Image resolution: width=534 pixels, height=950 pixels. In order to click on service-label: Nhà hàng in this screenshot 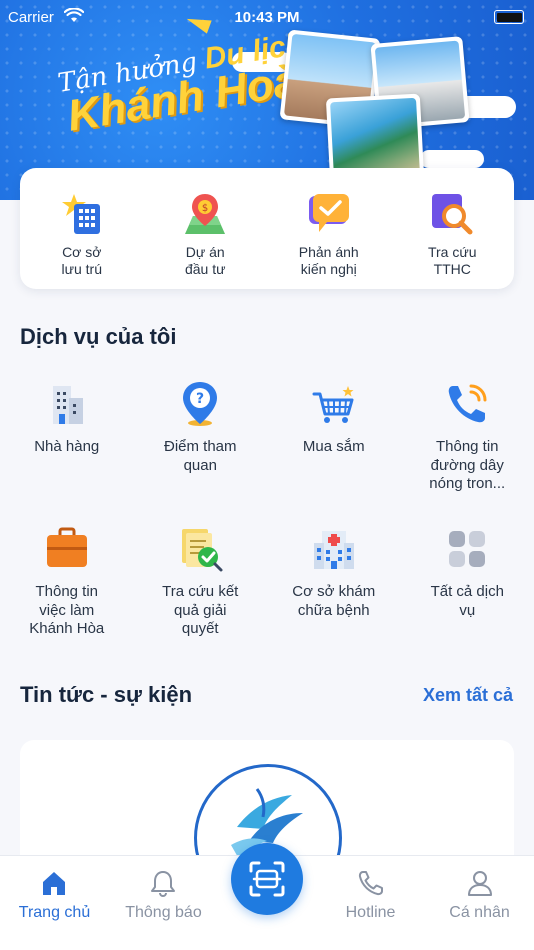, I will do `click(67, 446)`.